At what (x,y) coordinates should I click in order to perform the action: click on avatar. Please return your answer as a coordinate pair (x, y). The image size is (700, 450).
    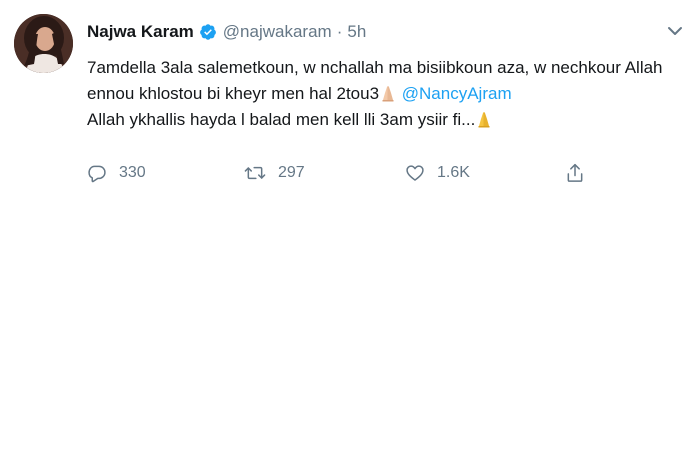
    Looking at the image, I should click on (43, 43).